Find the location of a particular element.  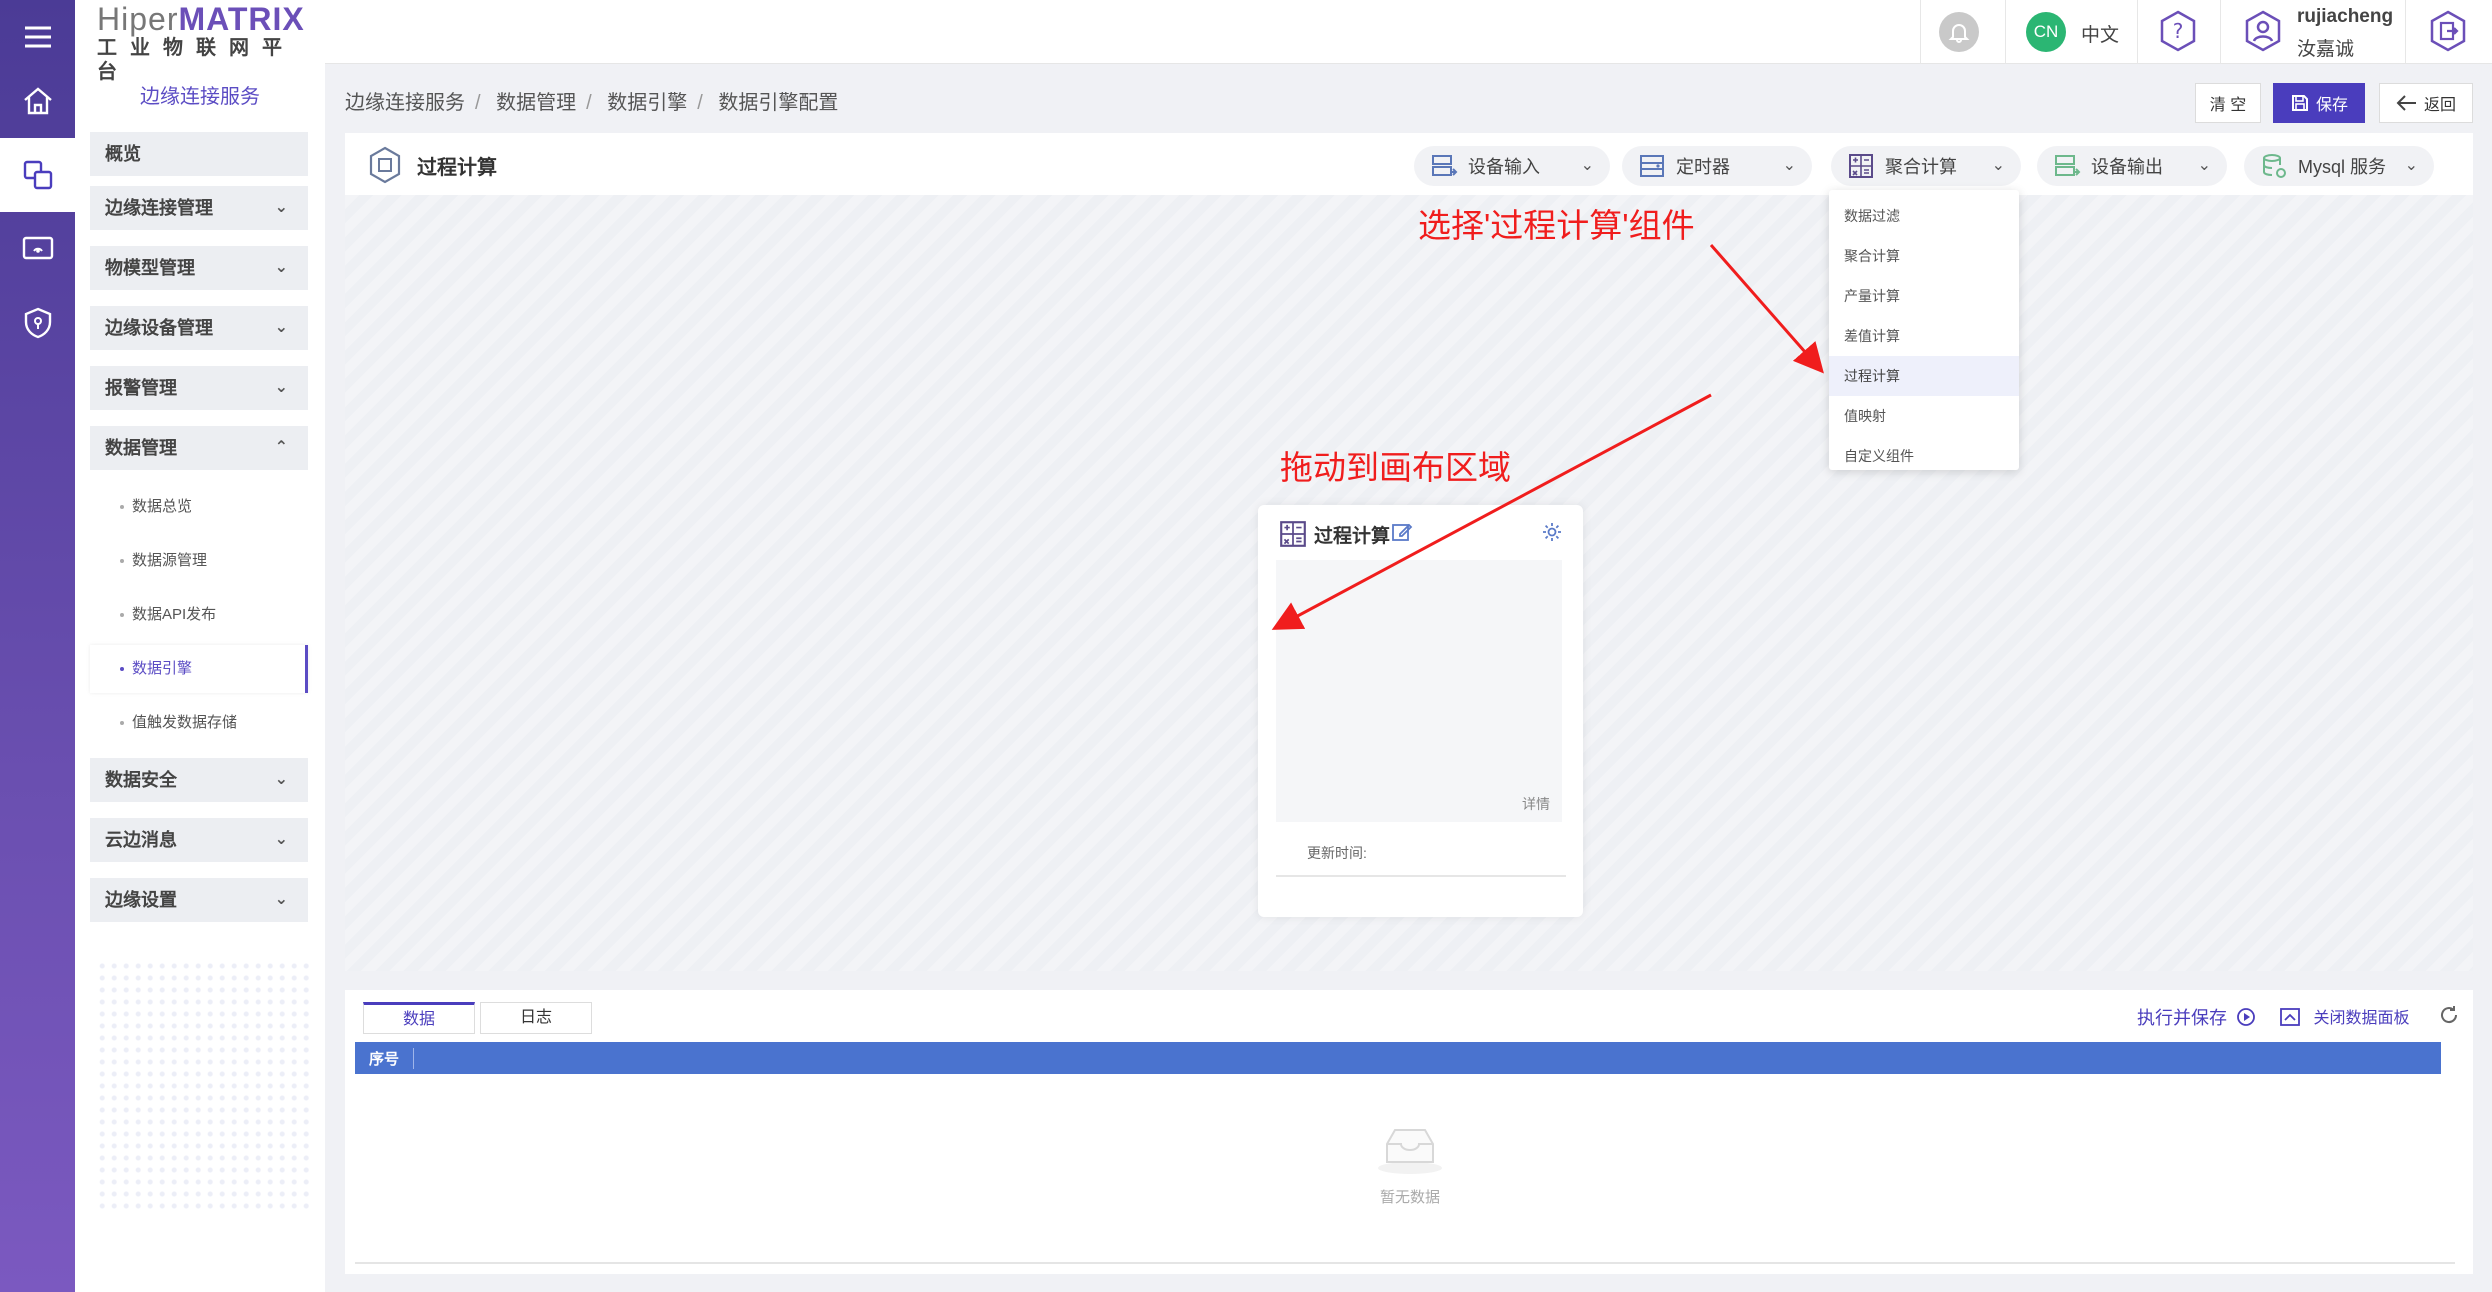

logout-button is located at coordinates (2448, 33).